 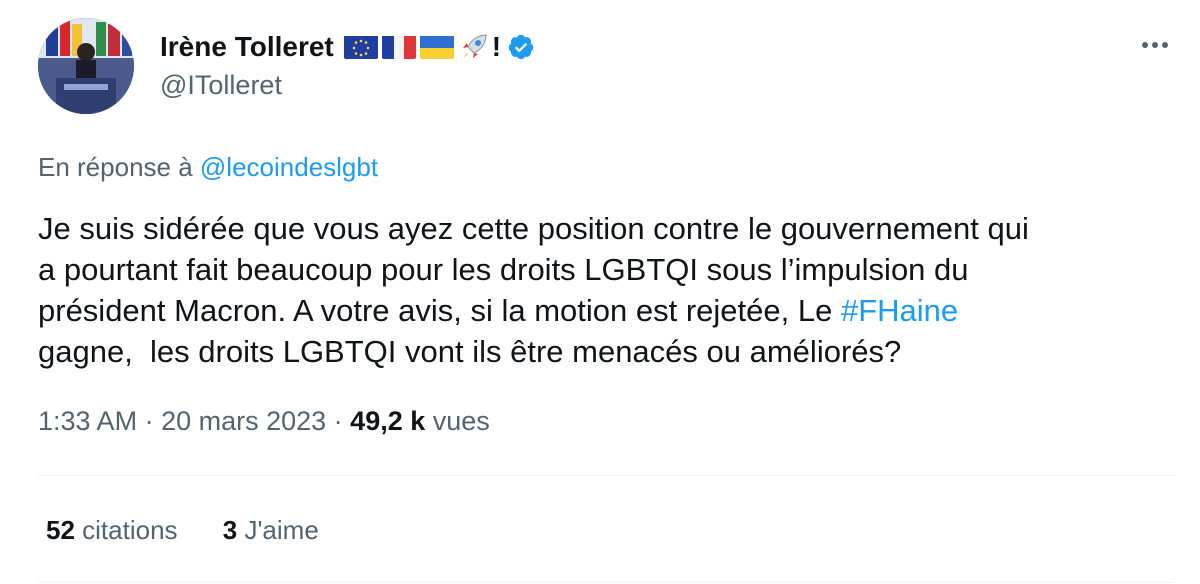 I want to click on more-options-button, so click(x=1155, y=45).